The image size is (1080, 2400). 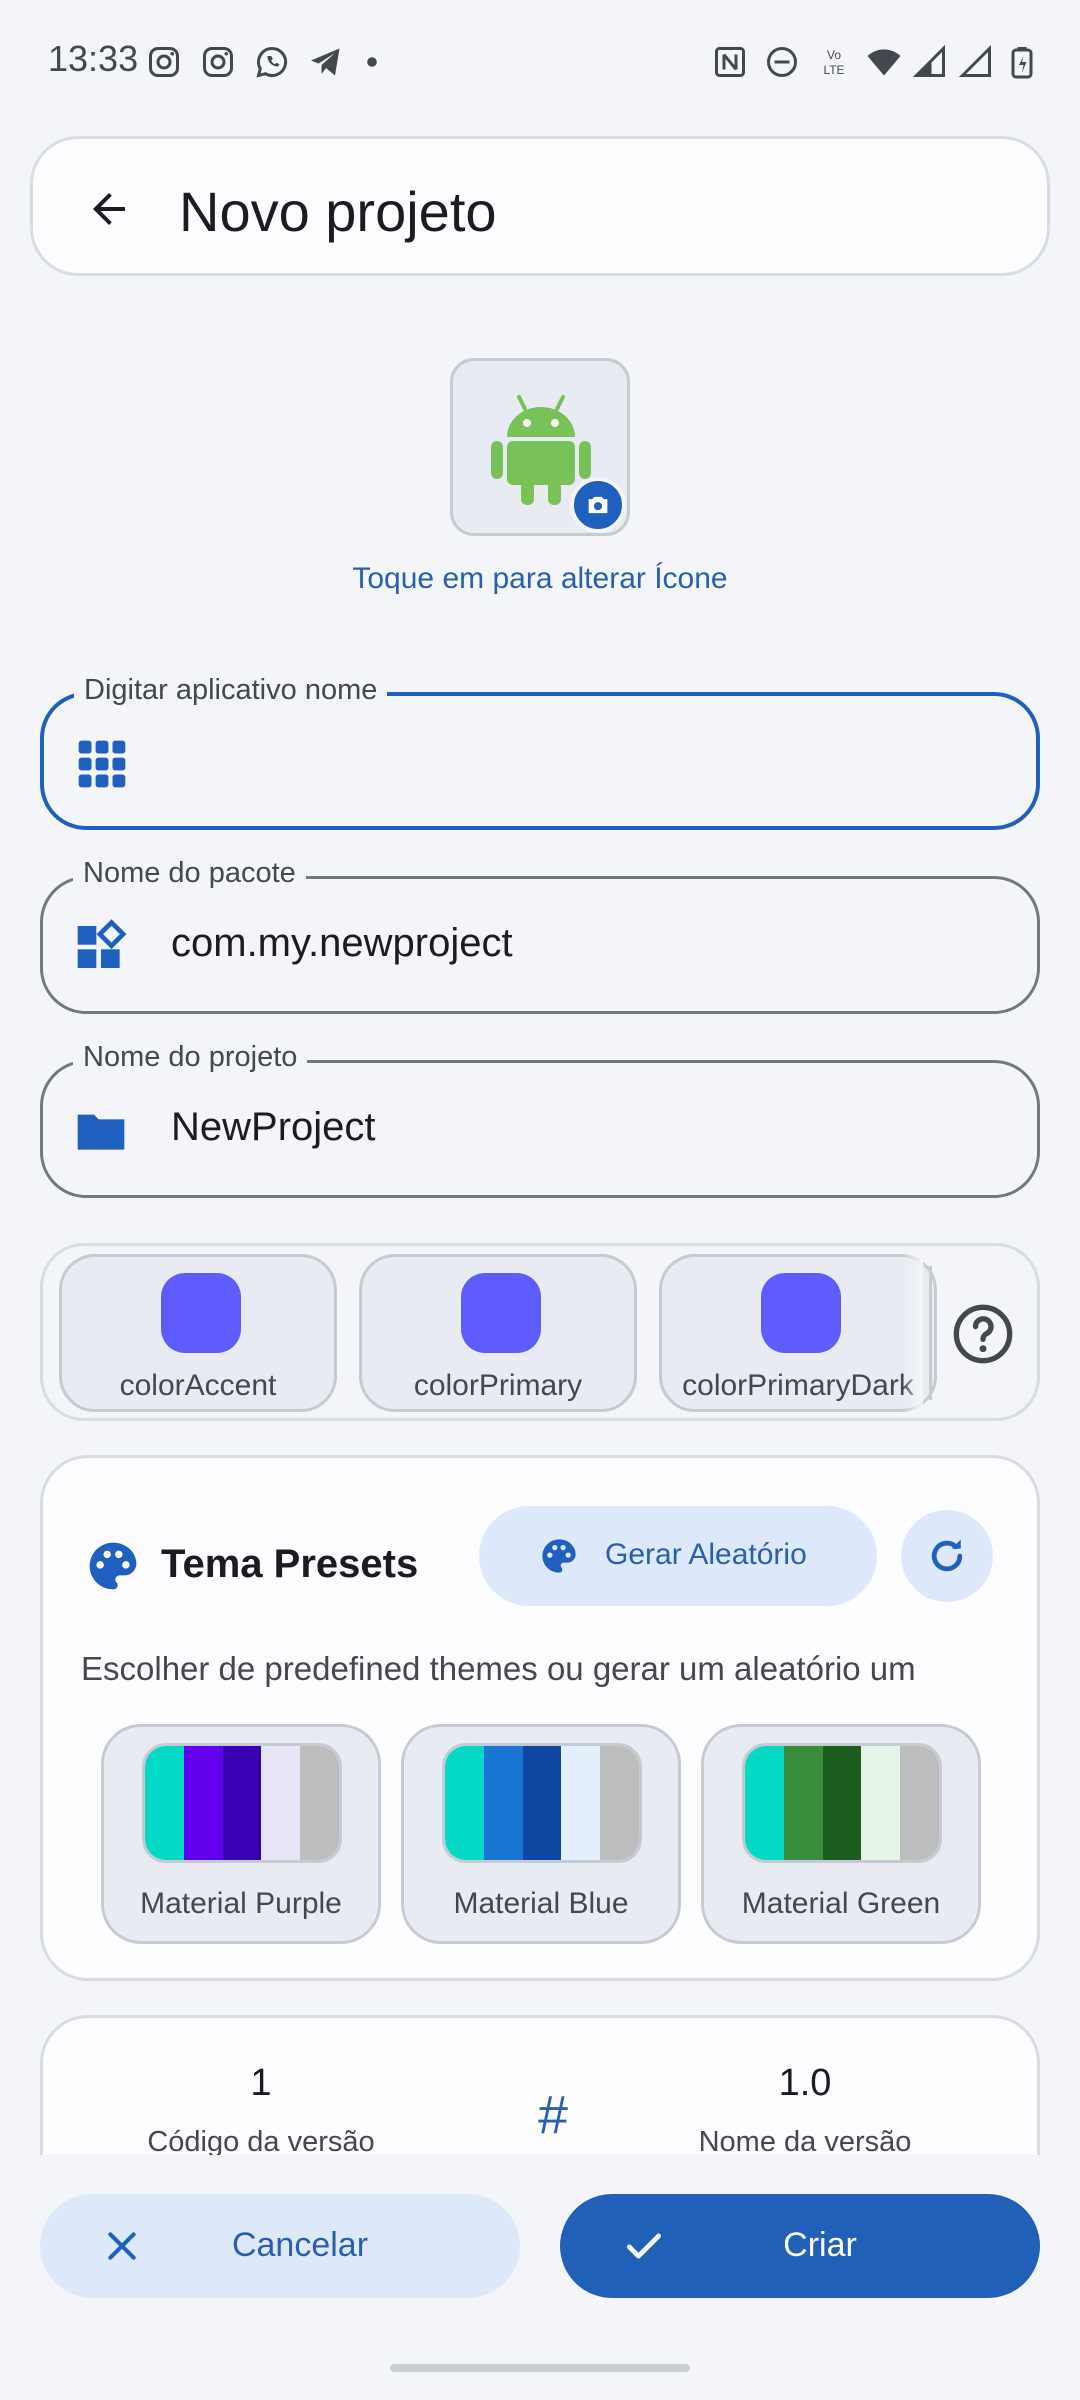 I want to click on project-name-field: Nome do projeto NewProject, so click(x=540, y=1119).